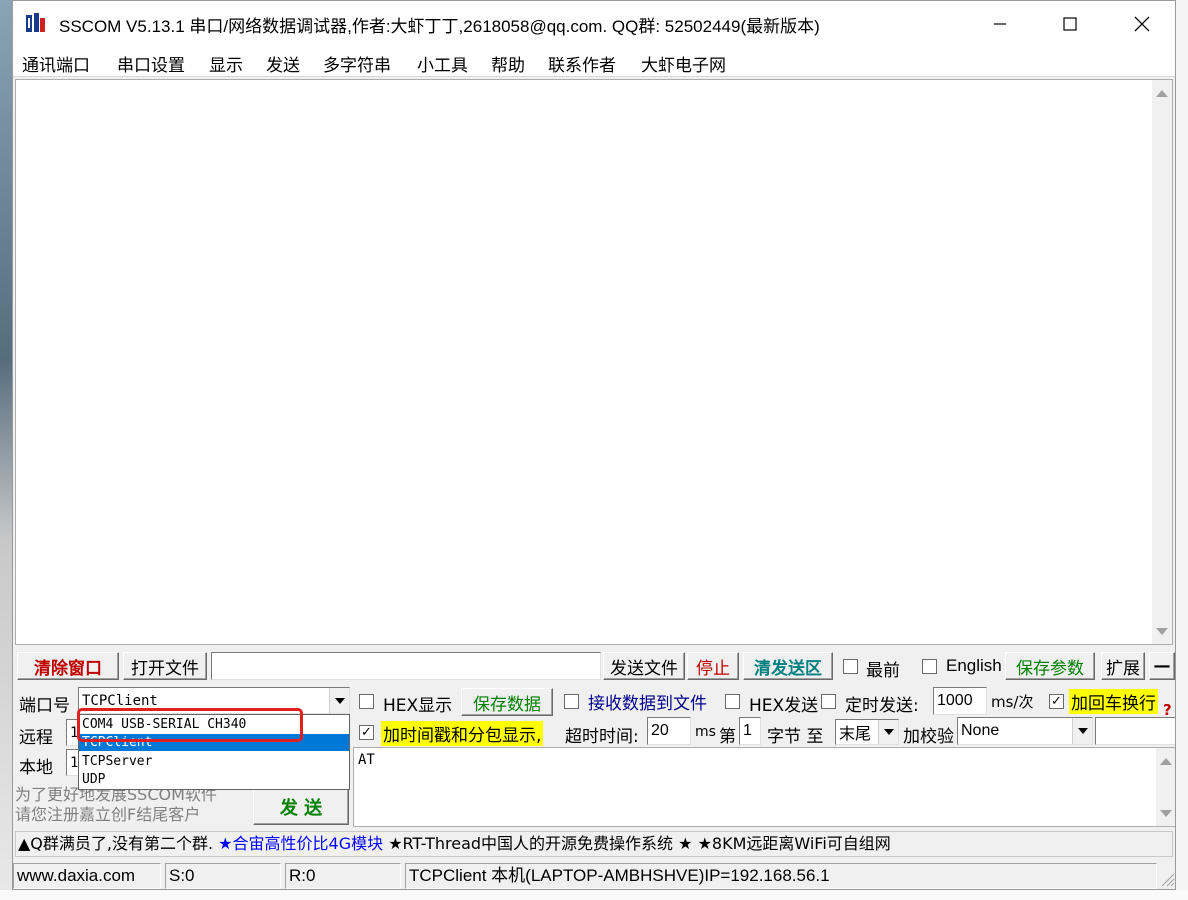  What do you see at coordinates (784, 706) in the screenshot?
I see `hex-send-label: HEX发送` at bounding box center [784, 706].